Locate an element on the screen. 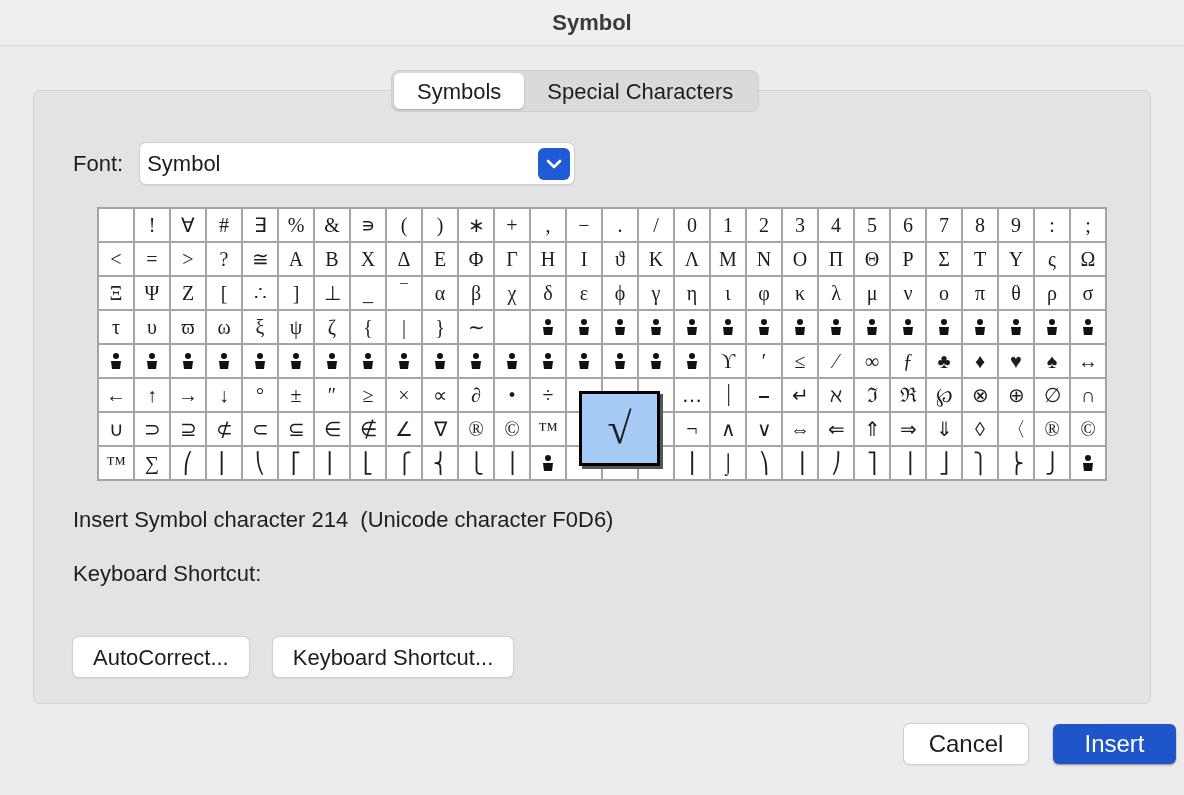  symbol-cell: } is located at coordinates (440, 327).